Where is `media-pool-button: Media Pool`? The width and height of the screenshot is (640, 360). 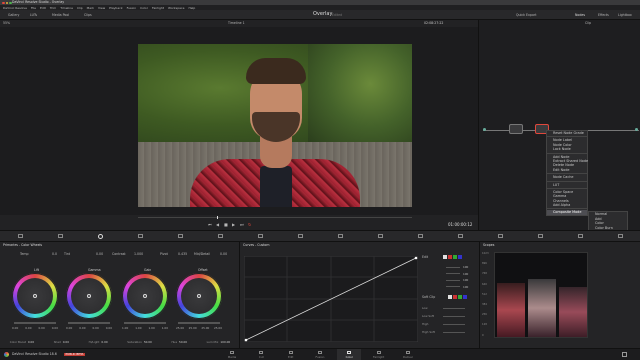
media-pool-button: Media Pool is located at coordinates (60, 15).